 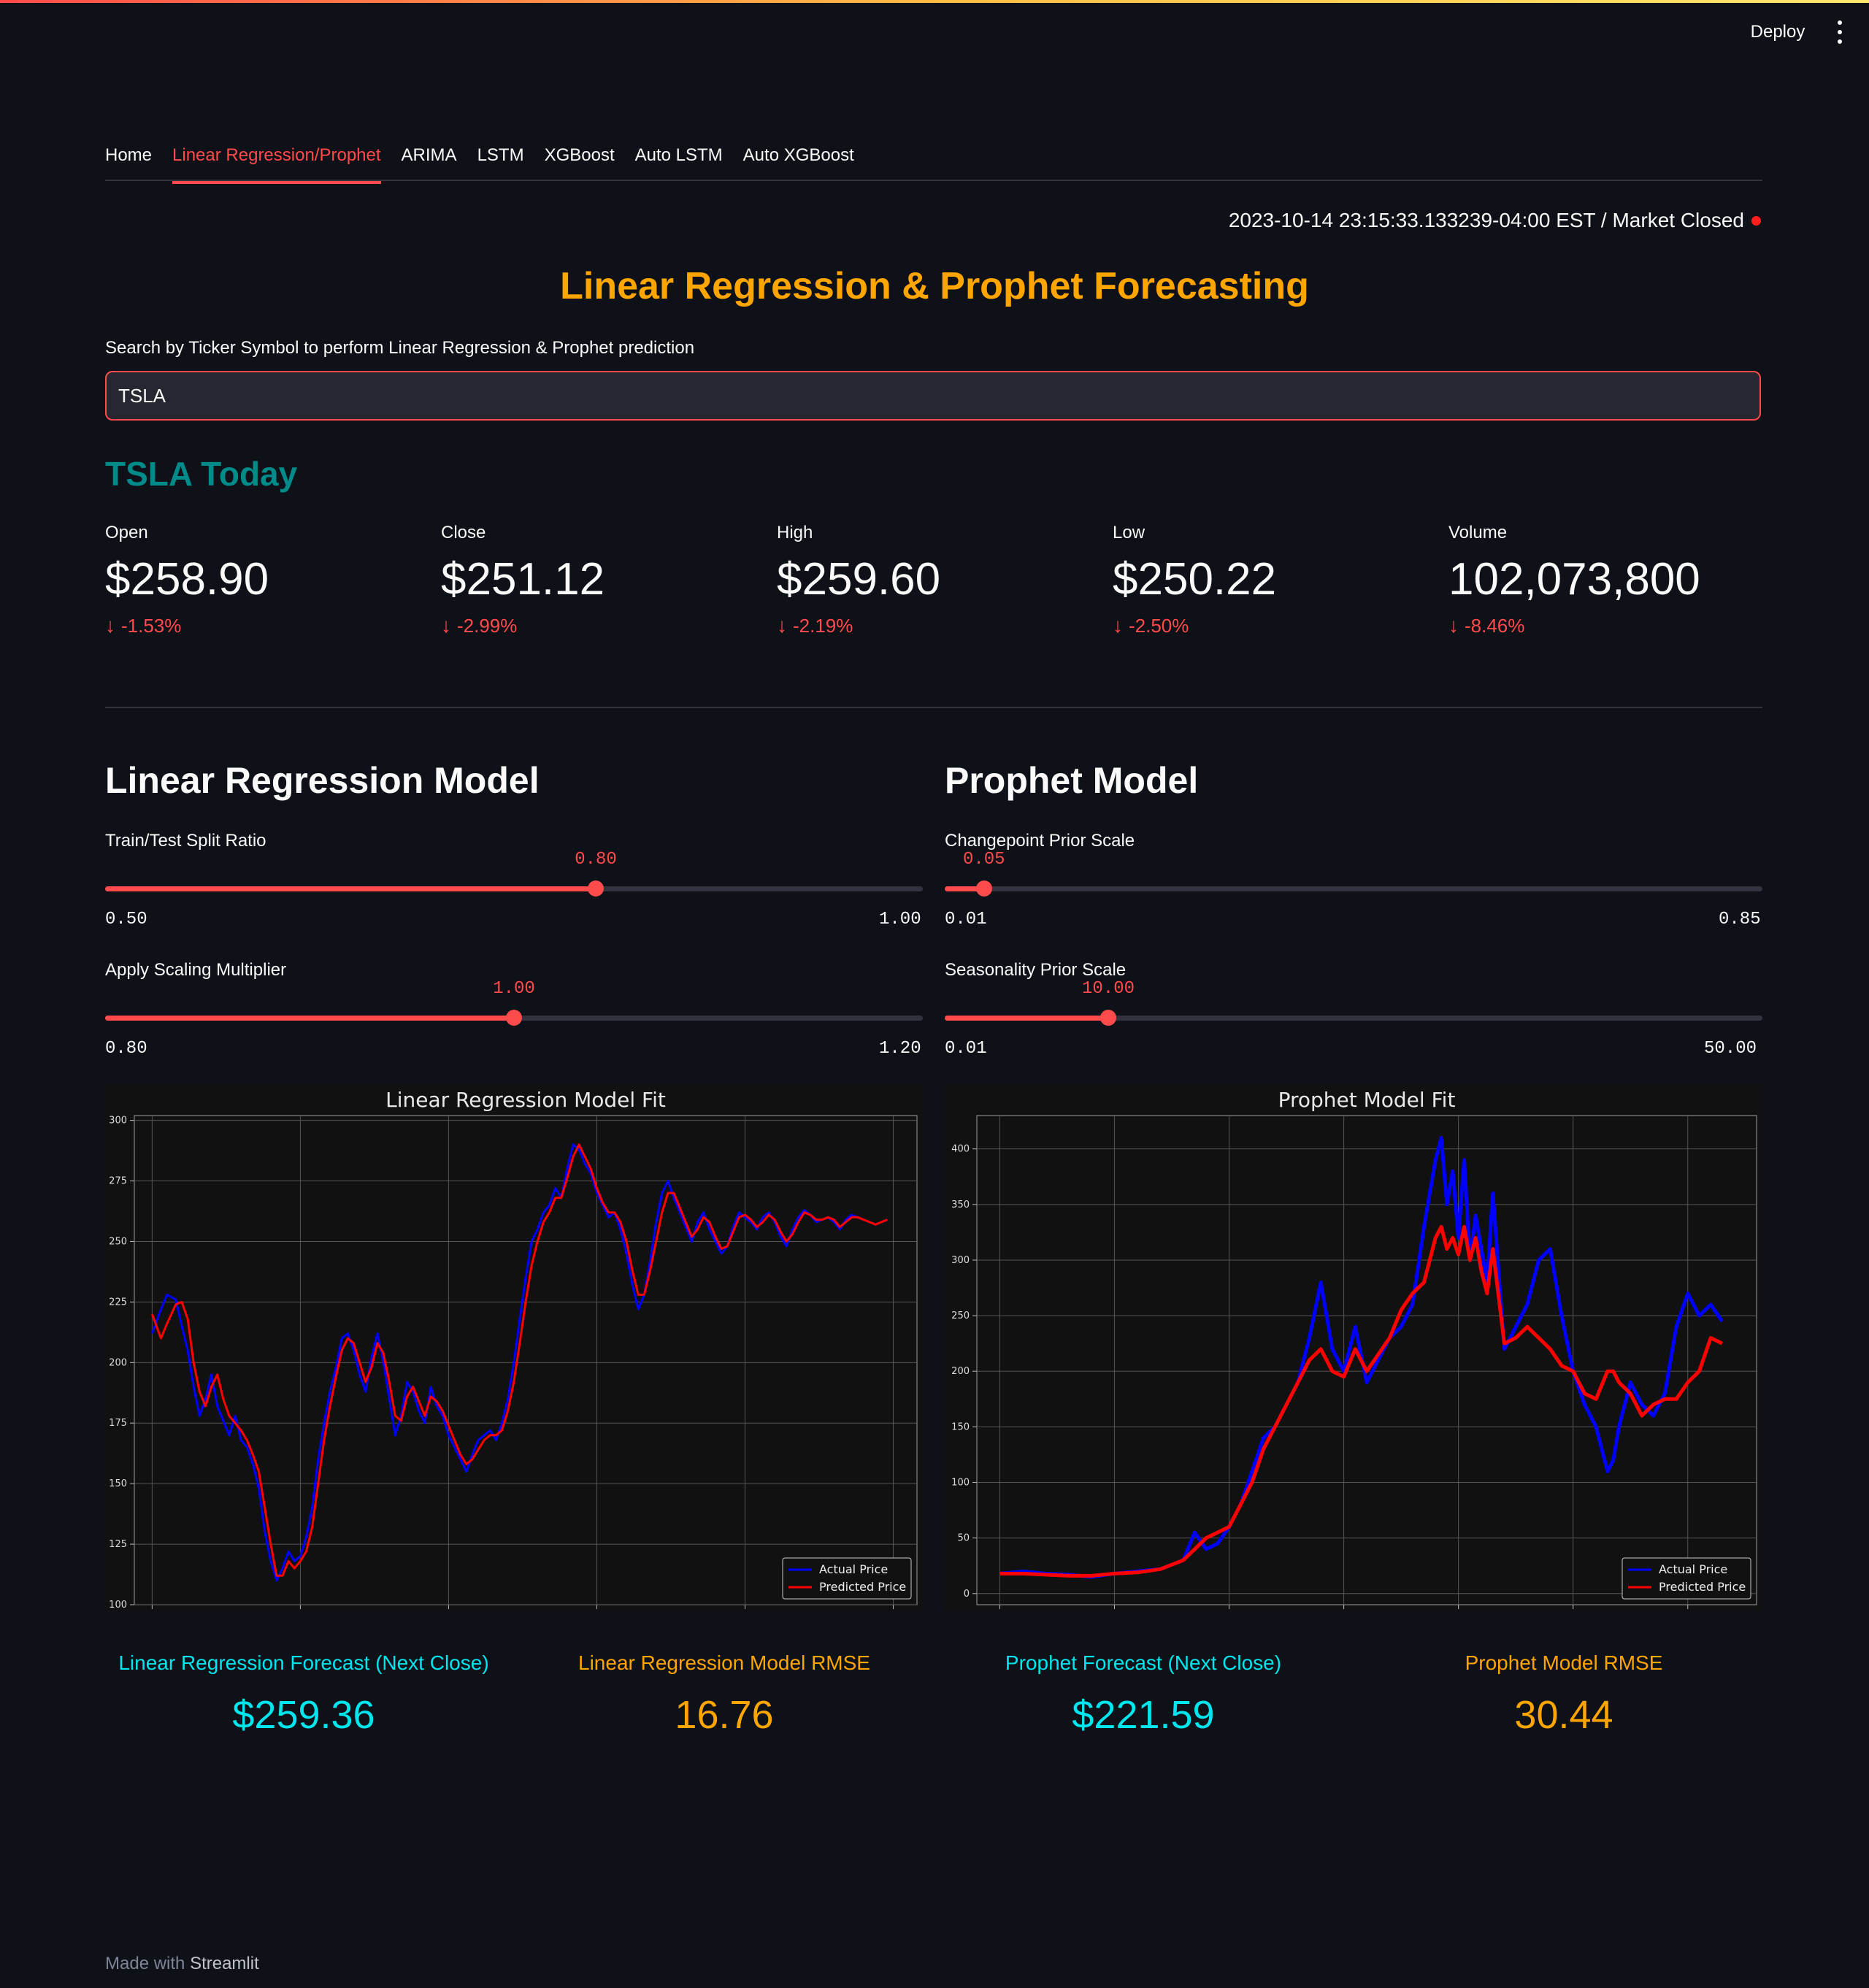 I want to click on slider-label: Apply Scaling Multiplier, so click(x=196, y=970).